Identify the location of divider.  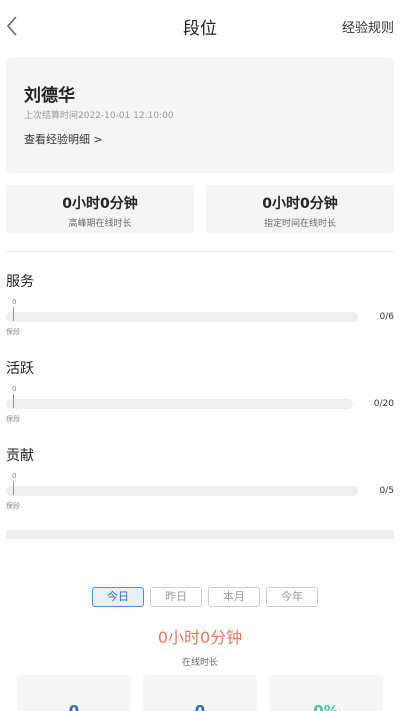
(200, 251).